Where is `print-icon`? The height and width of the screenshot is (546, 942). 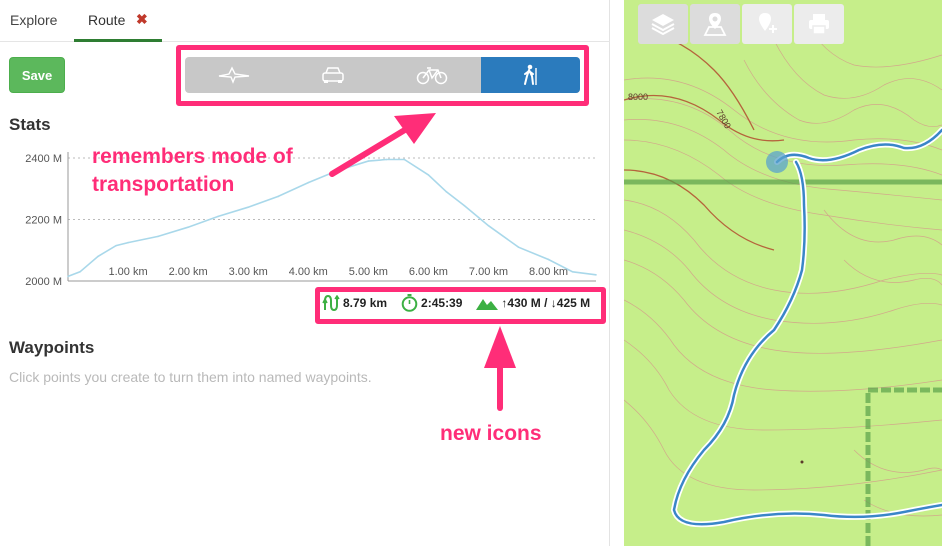 print-icon is located at coordinates (819, 24).